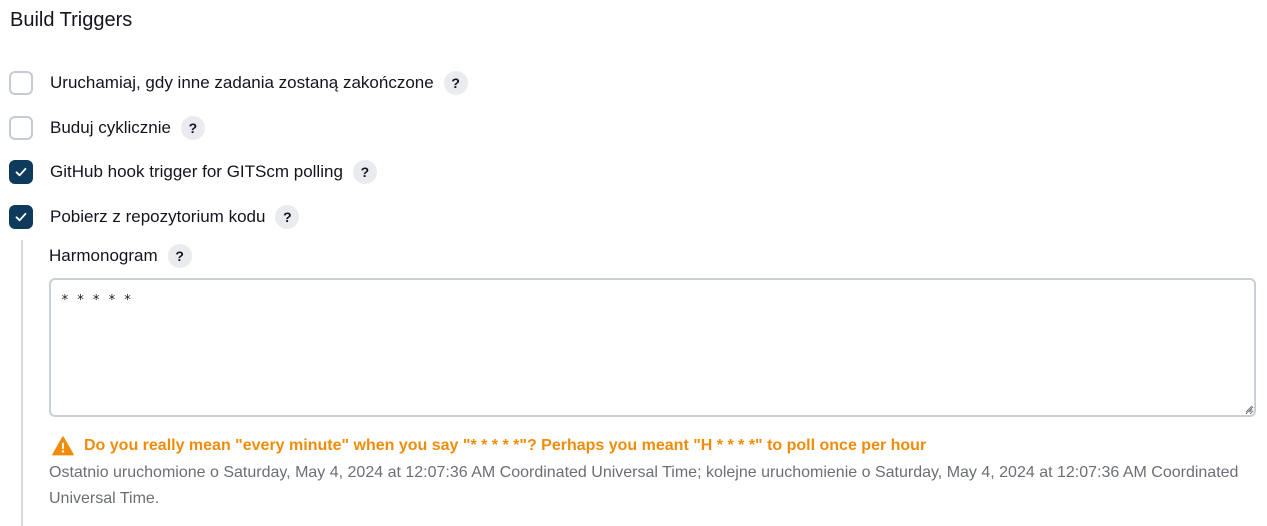 The width and height of the screenshot is (1267, 526). I want to click on trigger-github-hook: GitHub hook trigger for GITScm polling ?, so click(193, 172).